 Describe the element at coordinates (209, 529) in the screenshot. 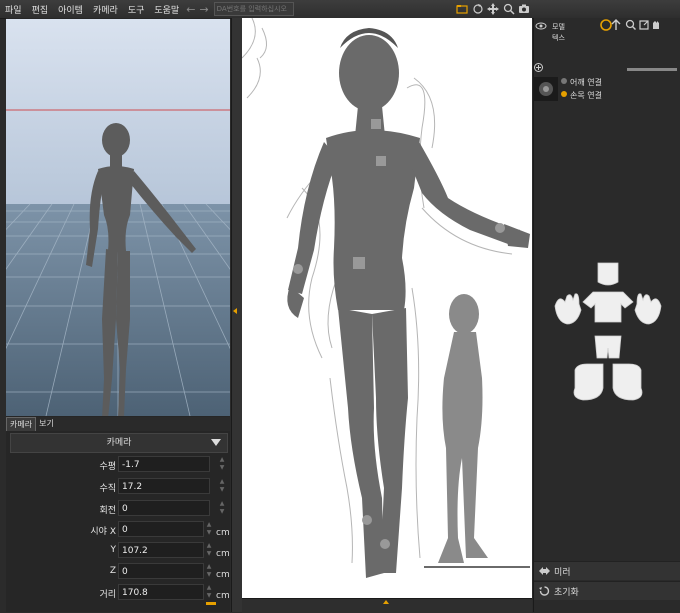

I see `prop-spinner-target-x: ▲ ▼` at that location.